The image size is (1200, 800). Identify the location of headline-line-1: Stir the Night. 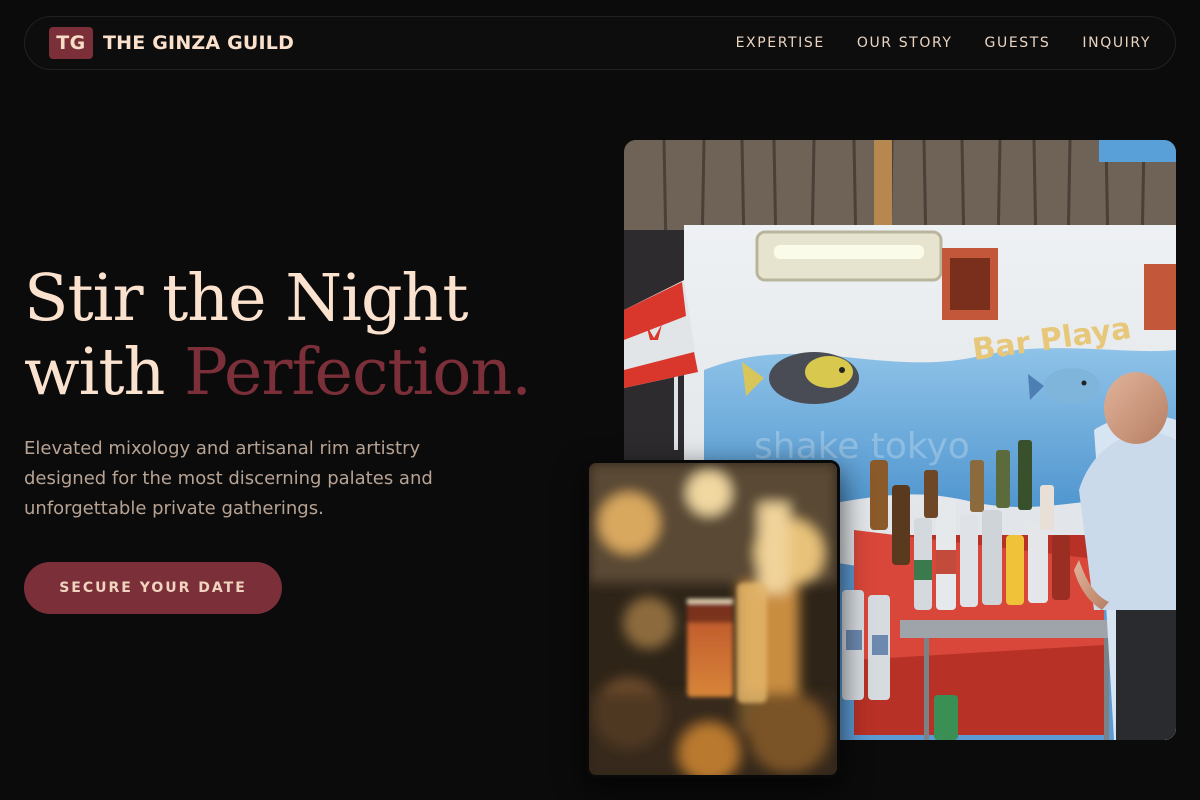
(246, 298).